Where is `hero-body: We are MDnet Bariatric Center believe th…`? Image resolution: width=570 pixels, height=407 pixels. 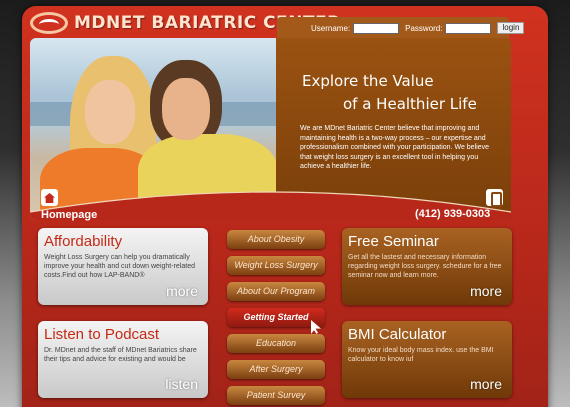 hero-body: We are MDnet Bariatric Center believe th… is located at coordinates (394, 147).